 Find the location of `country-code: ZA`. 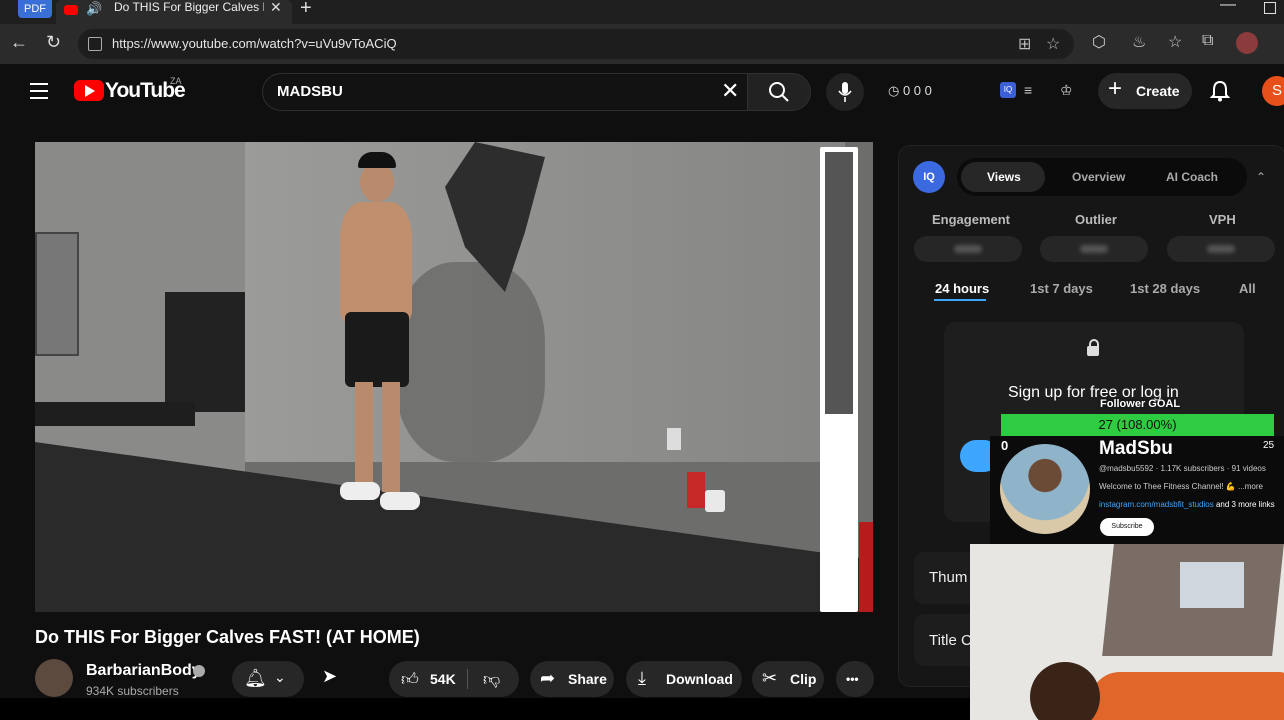

country-code: ZA is located at coordinates (176, 81).